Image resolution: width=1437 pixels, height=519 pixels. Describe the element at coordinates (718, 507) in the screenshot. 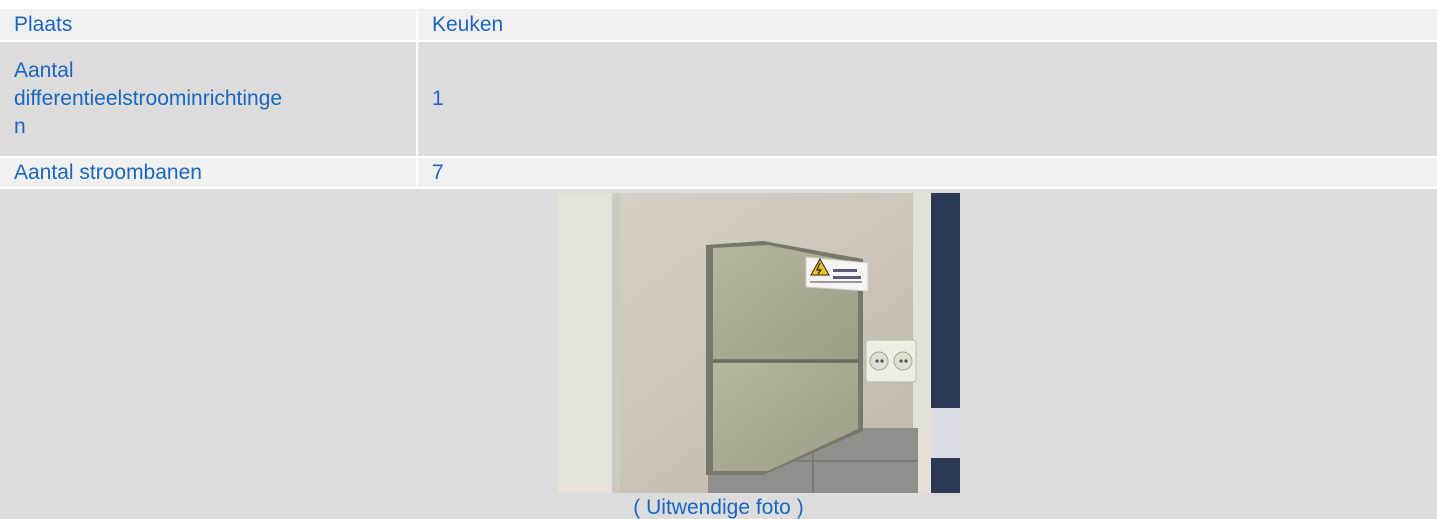

I see `photo-caption-link: ( Uitwendige foto )` at that location.